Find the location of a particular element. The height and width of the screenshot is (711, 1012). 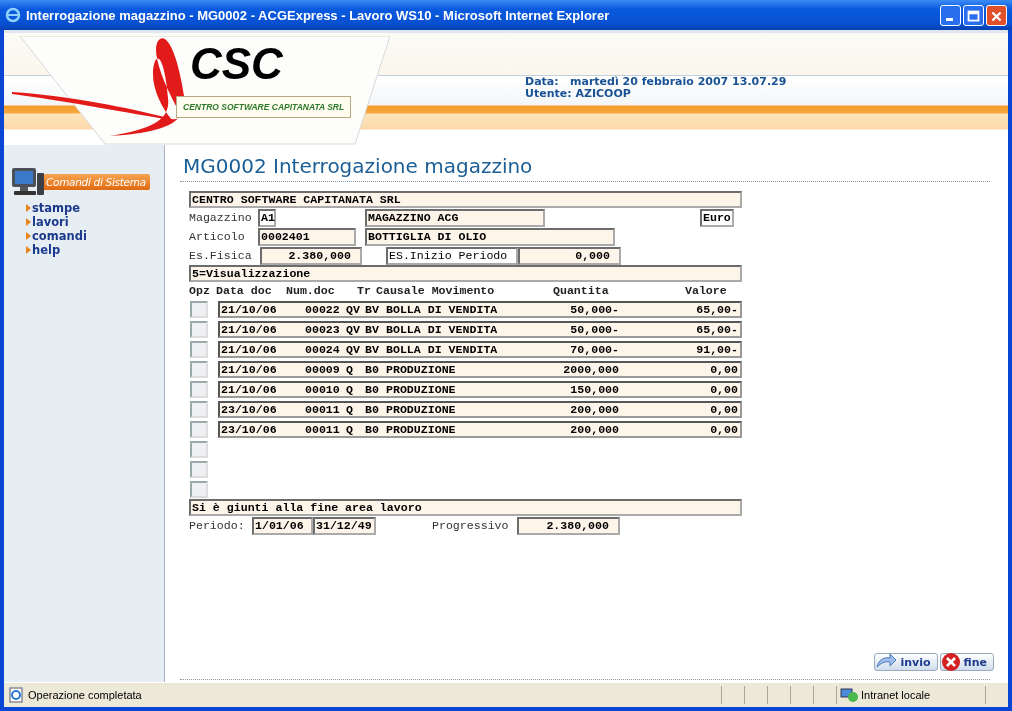

item-name-field: BOTTIGLIA DI OLIO is located at coordinates (490, 236).